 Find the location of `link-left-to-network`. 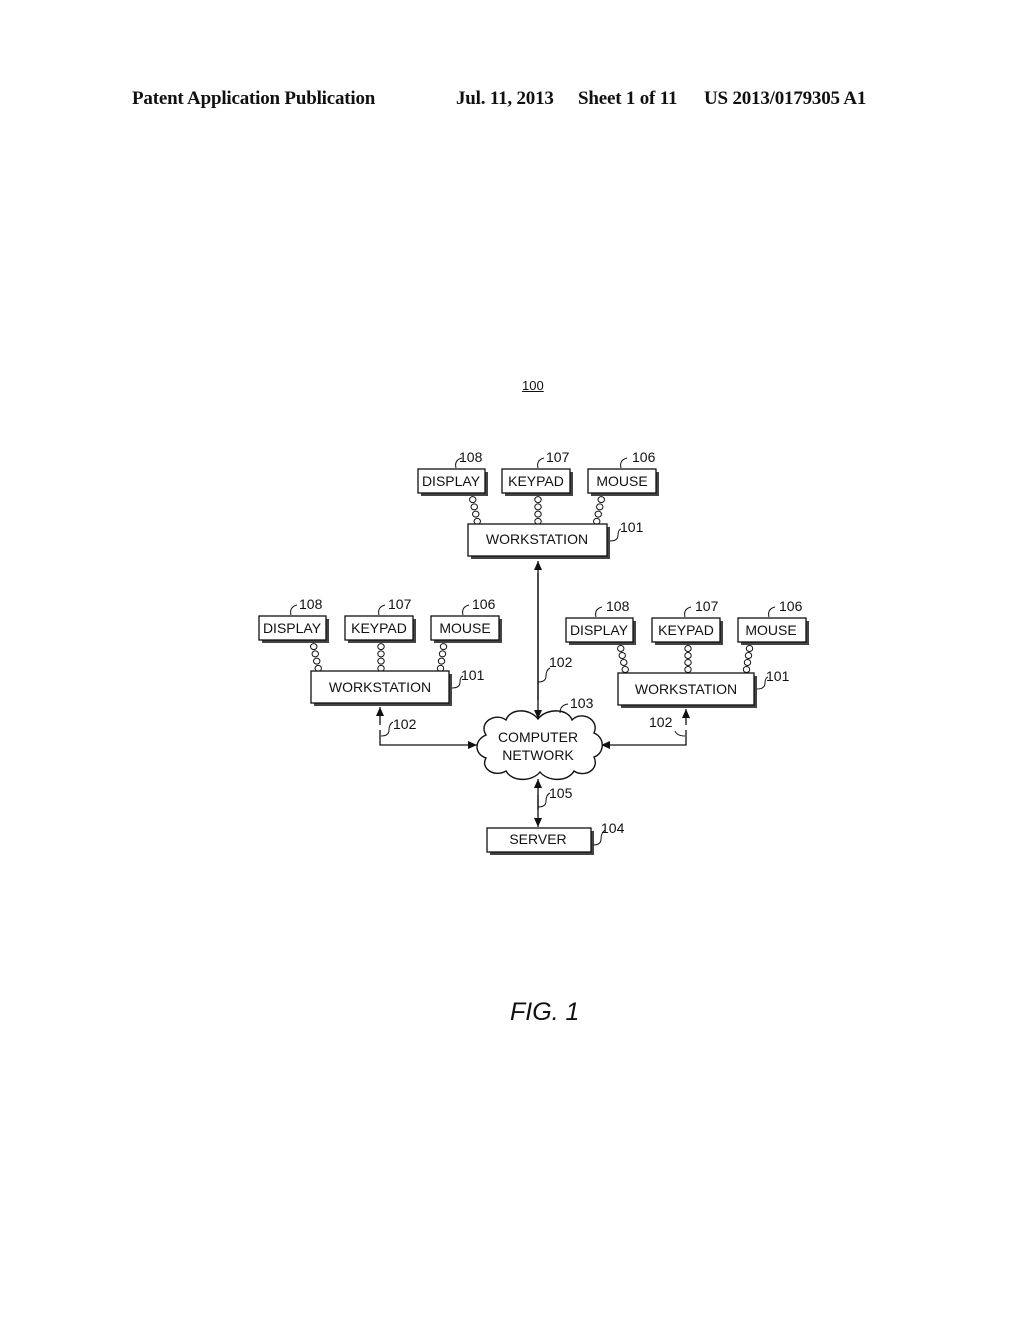

link-left-to-network is located at coordinates (428, 739).